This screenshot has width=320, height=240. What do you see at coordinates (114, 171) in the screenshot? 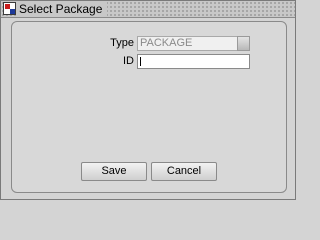
I see `save-button: Save` at bounding box center [114, 171].